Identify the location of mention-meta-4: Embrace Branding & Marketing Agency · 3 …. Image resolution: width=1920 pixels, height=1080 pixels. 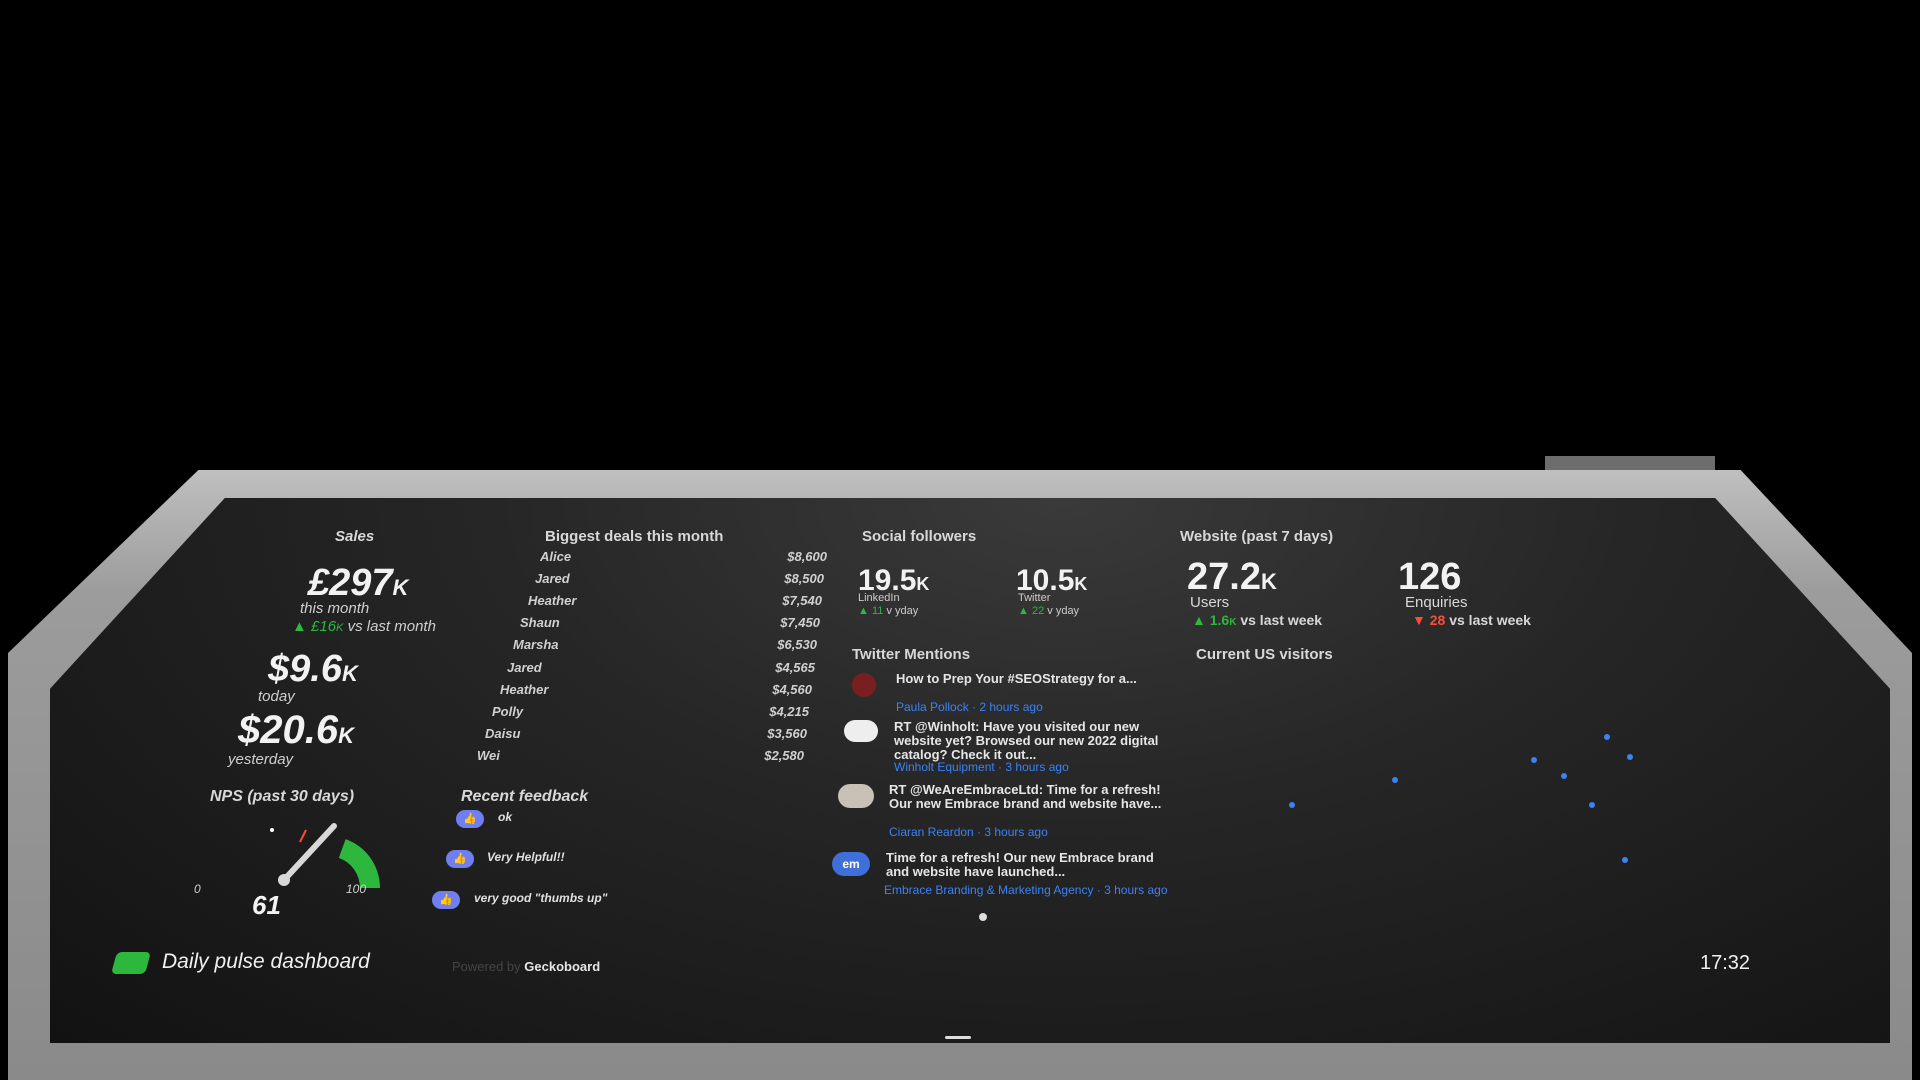
(1034, 890).